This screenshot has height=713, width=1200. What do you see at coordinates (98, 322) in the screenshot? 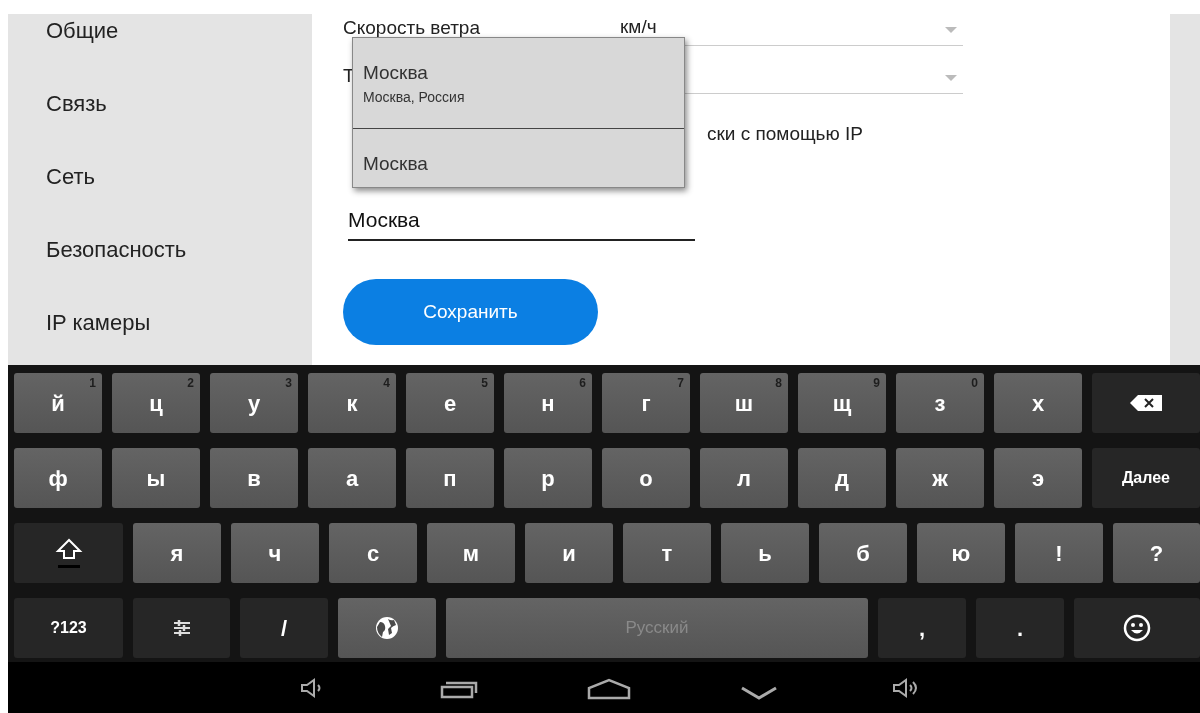
I see `sidebar-item: IP камеры` at bounding box center [98, 322].